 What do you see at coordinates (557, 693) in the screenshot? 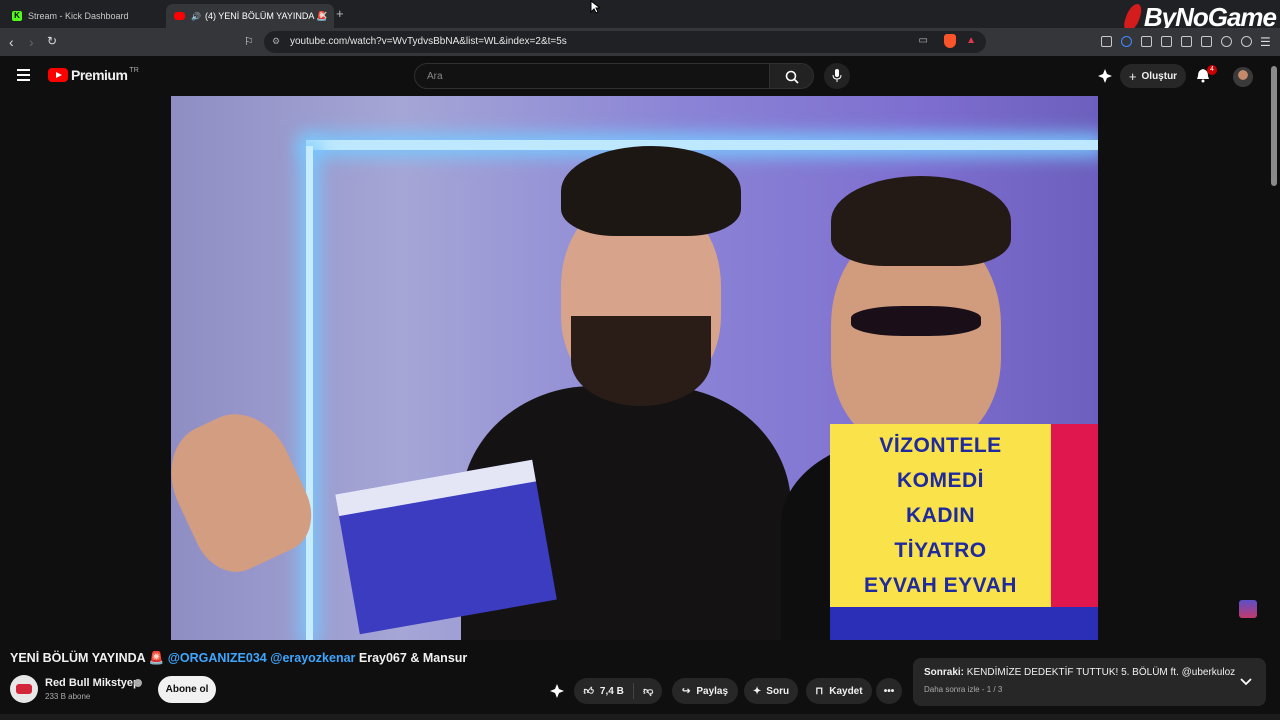
I see `ask-ai-sparkle-icon` at bounding box center [557, 693].